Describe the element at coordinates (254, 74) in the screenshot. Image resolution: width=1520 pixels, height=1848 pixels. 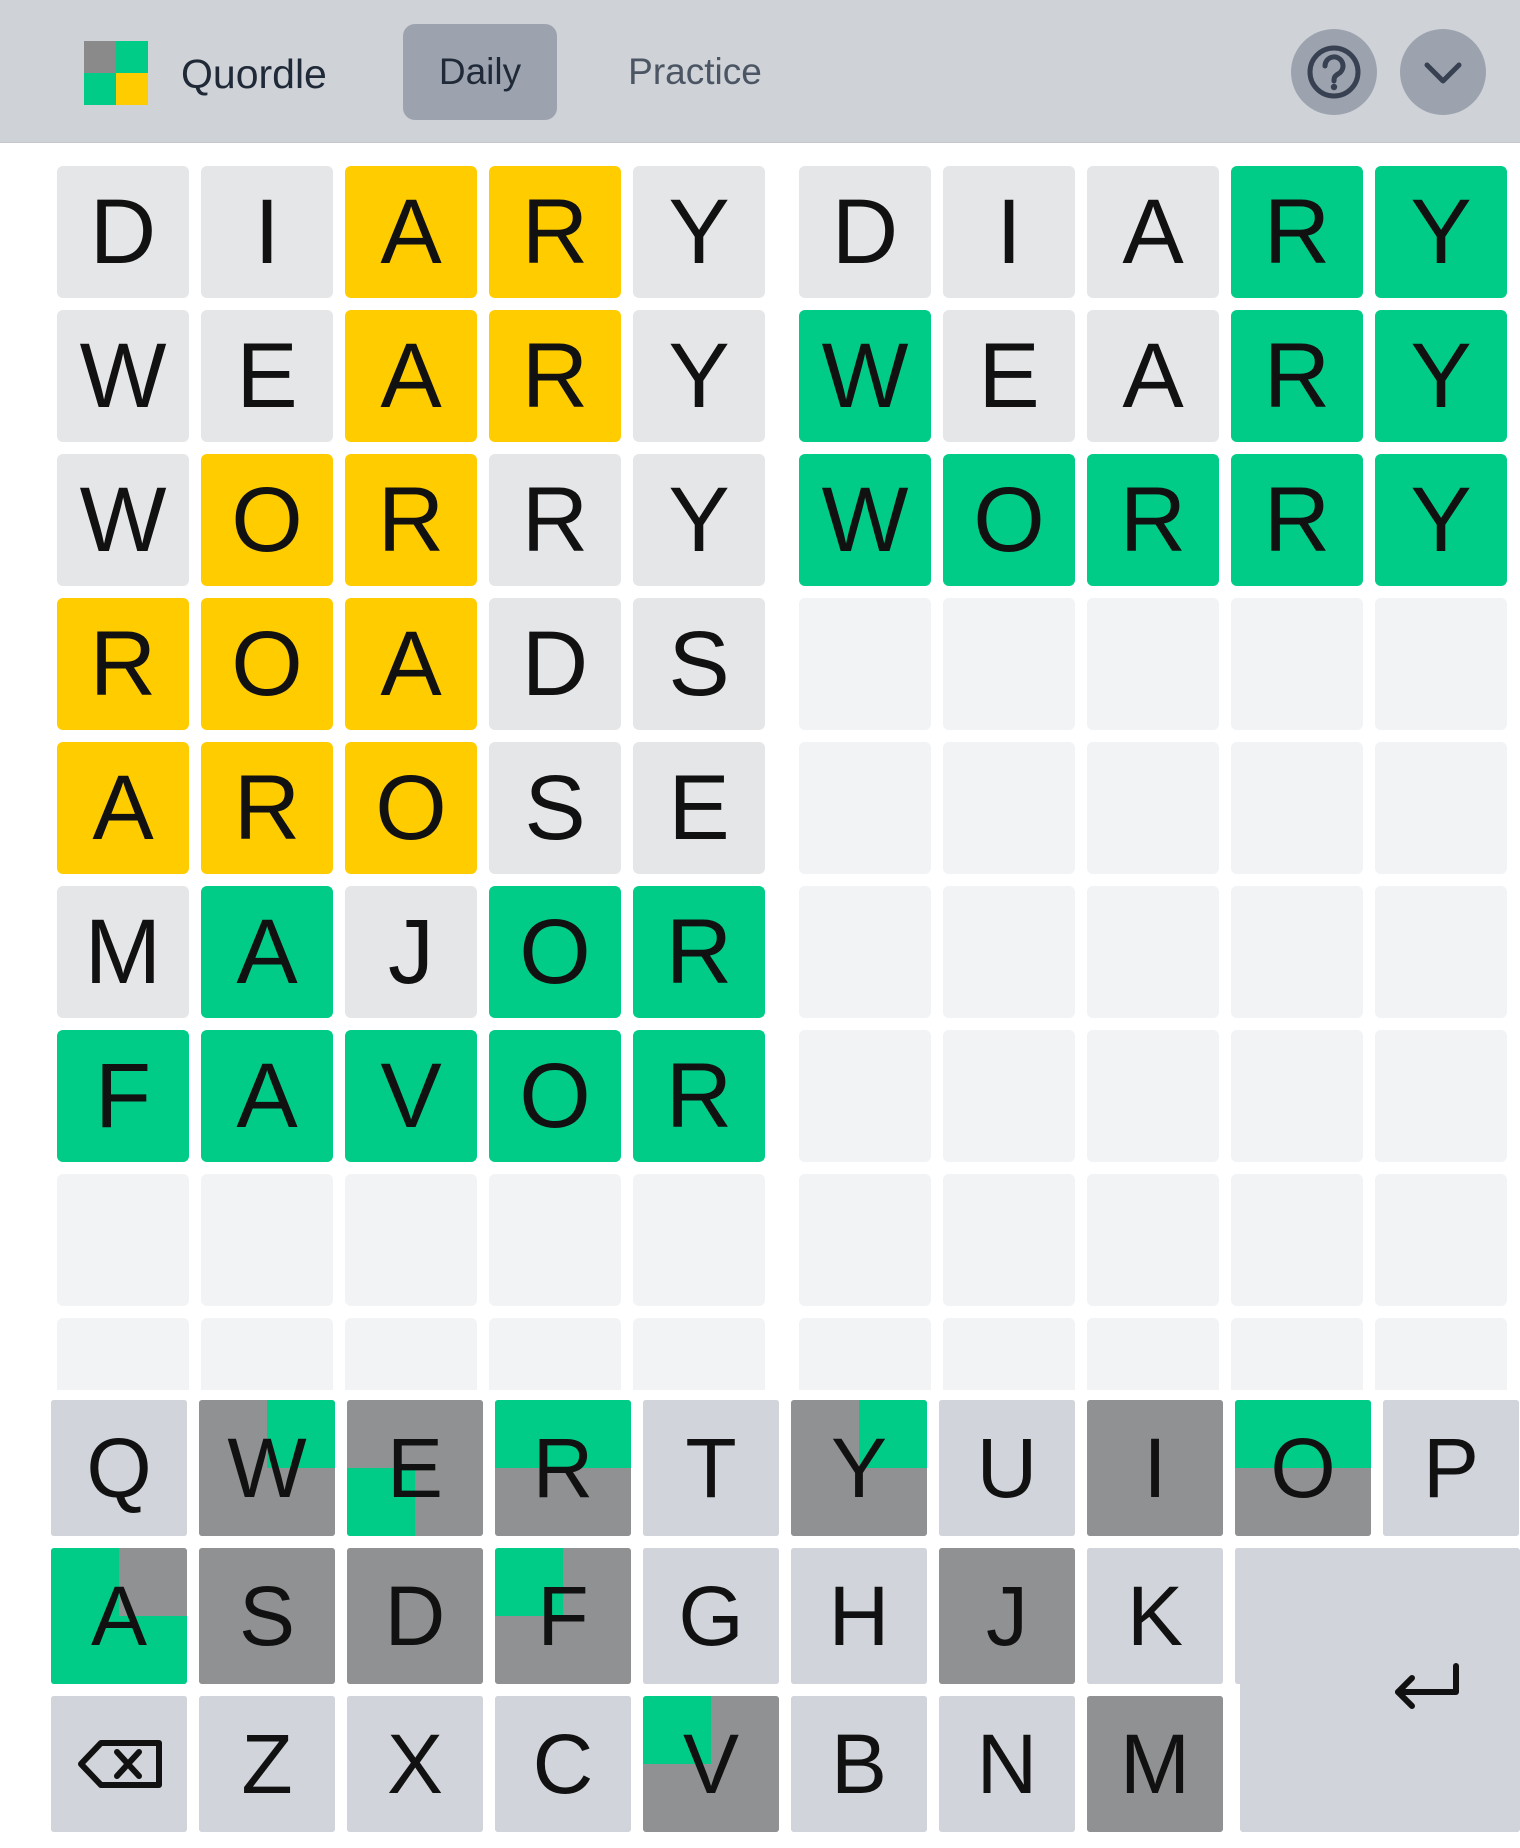
I see `app-title: Quordle` at that location.